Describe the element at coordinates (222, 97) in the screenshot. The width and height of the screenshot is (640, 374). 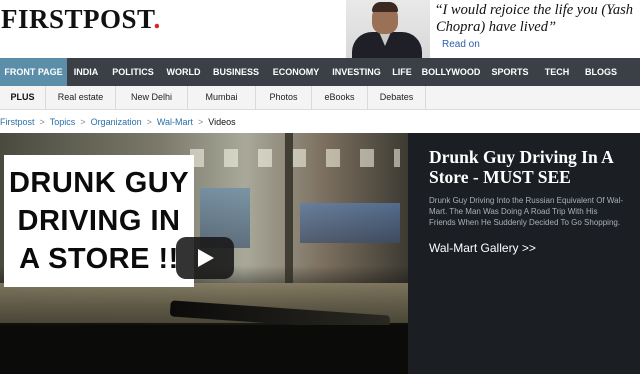
I see `subnav-item-mumbai: Mumbai` at that location.